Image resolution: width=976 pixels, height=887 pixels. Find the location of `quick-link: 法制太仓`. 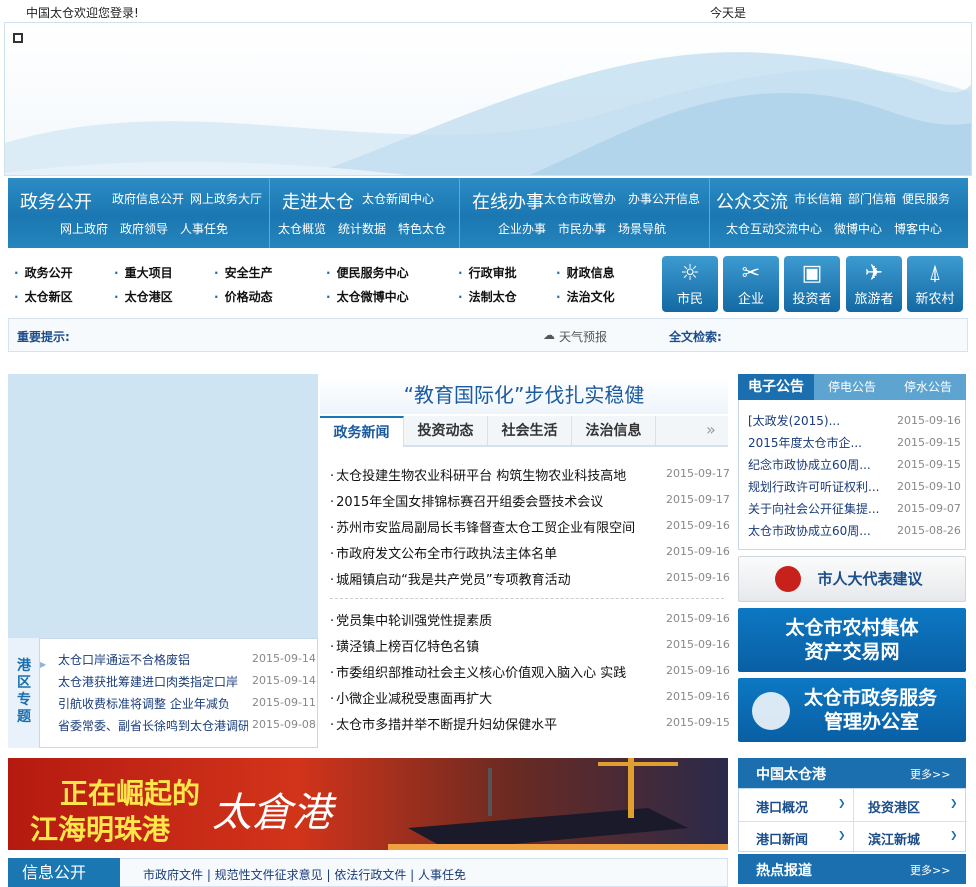

quick-link: 法制太仓 is located at coordinates (487, 296).